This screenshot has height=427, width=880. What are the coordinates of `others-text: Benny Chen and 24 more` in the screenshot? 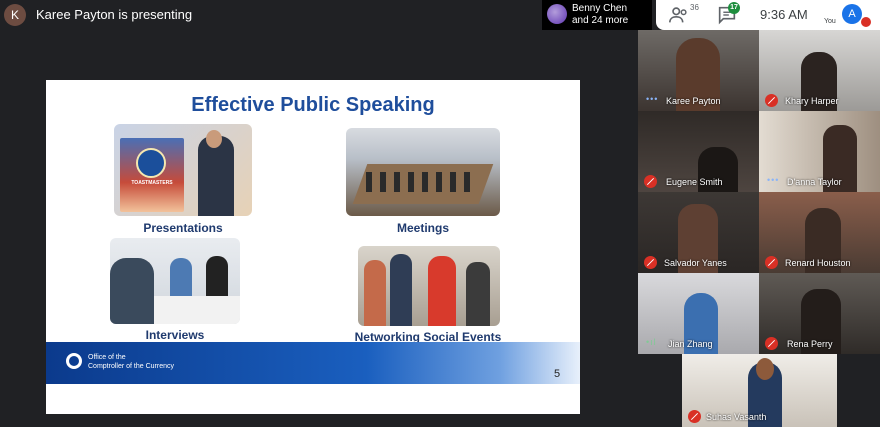 It's located at (600, 15).